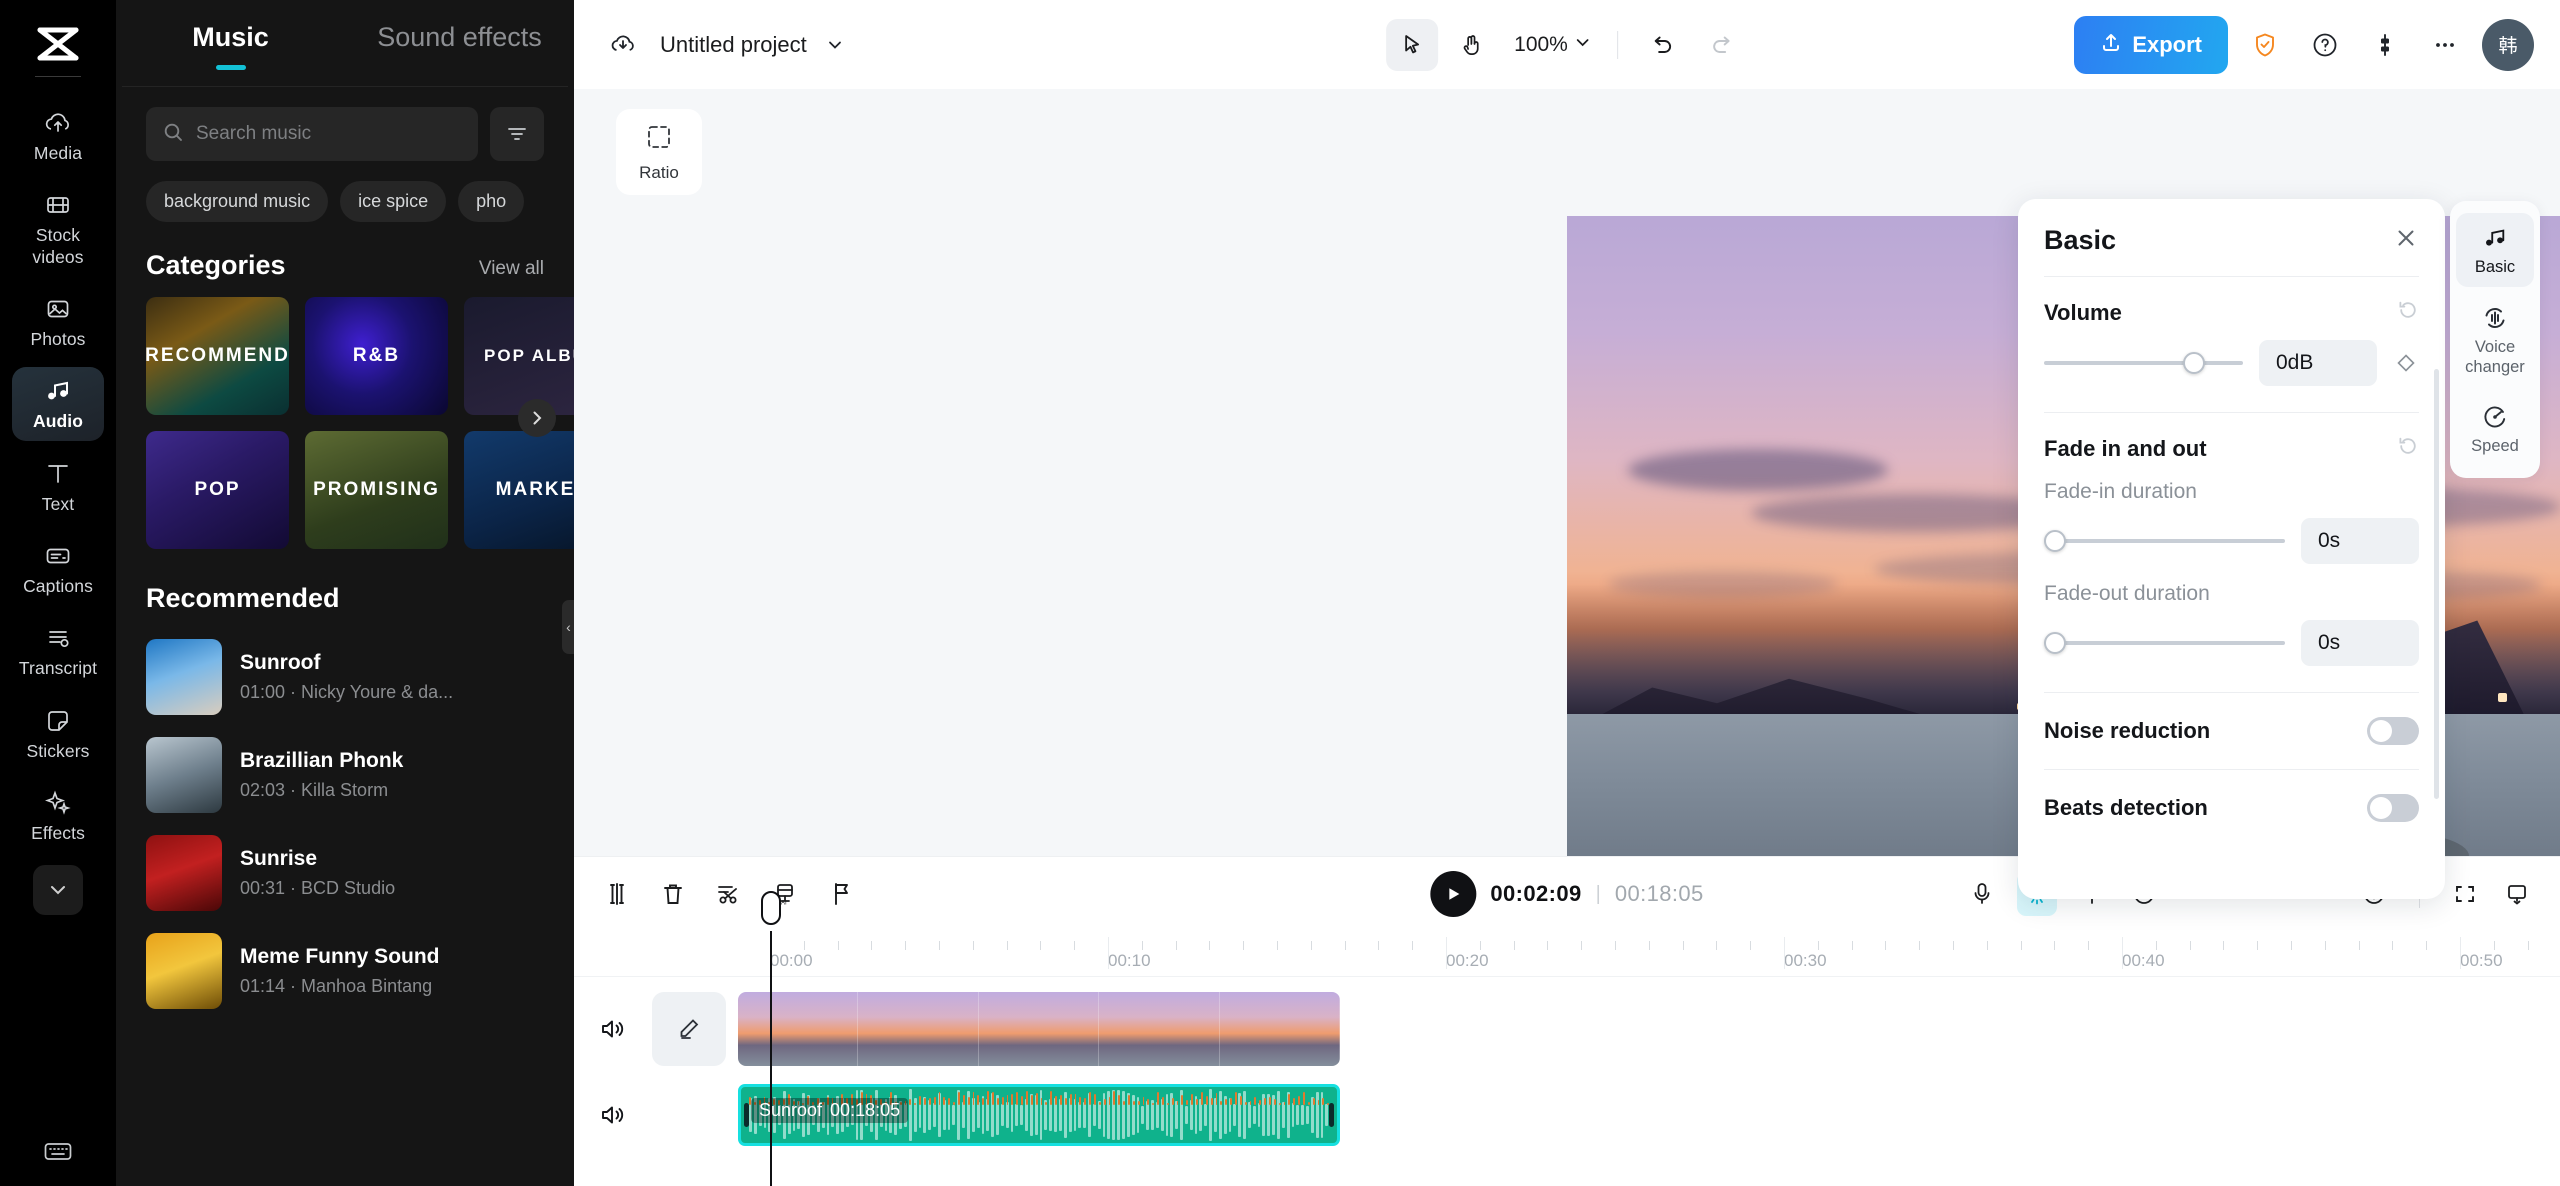 This screenshot has height=1186, width=2560. What do you see at coordinates (1453, 894) in the screenshot?
I see `play-icon` at bounding box center [1453, 894].